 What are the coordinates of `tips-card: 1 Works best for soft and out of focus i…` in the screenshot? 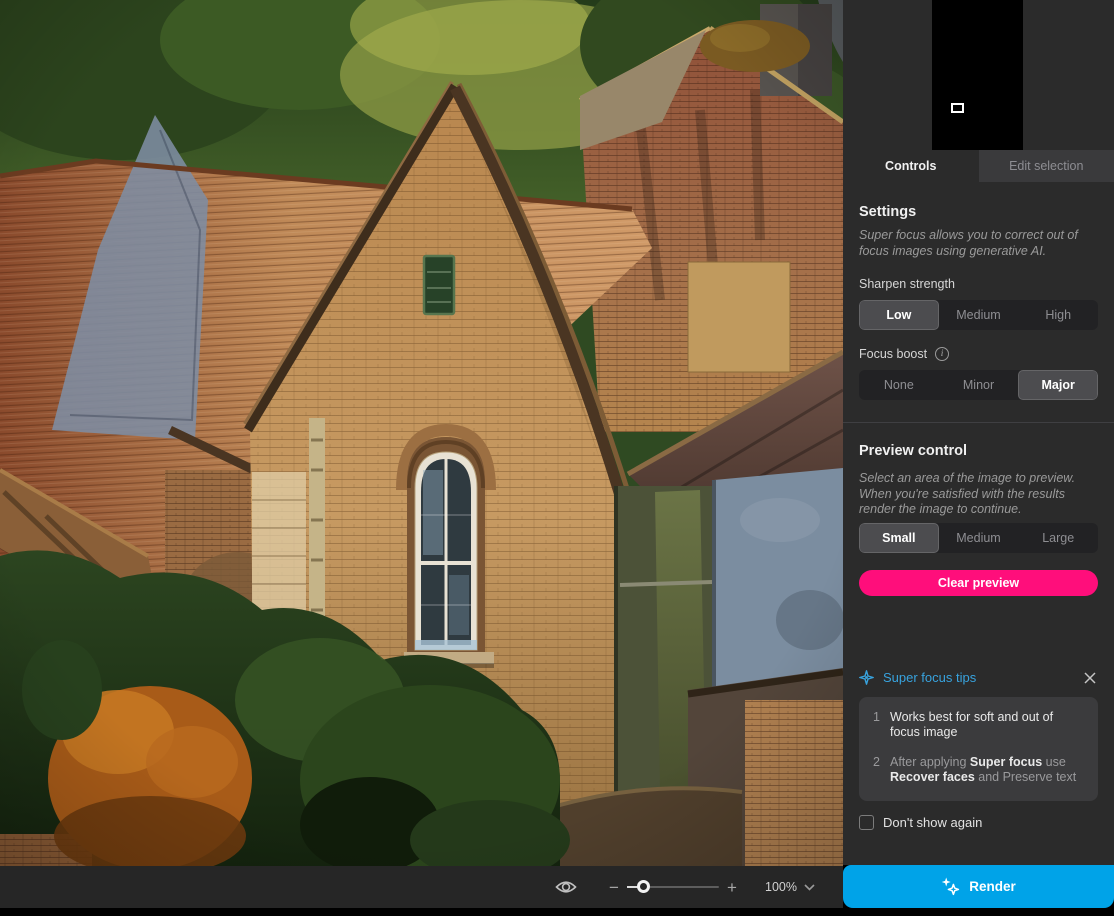 It's located at (978, 748).